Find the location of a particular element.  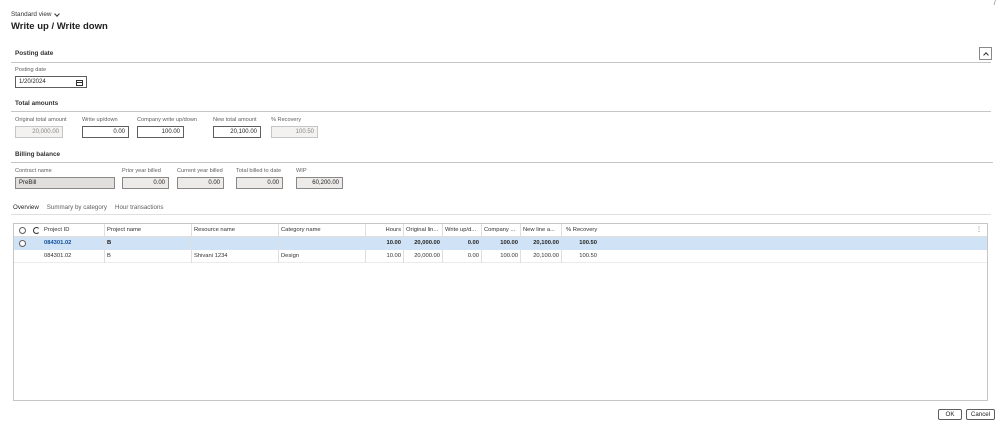

posting-date-field: Posting date 1/20/2024 is located at coordinates (51, 77).